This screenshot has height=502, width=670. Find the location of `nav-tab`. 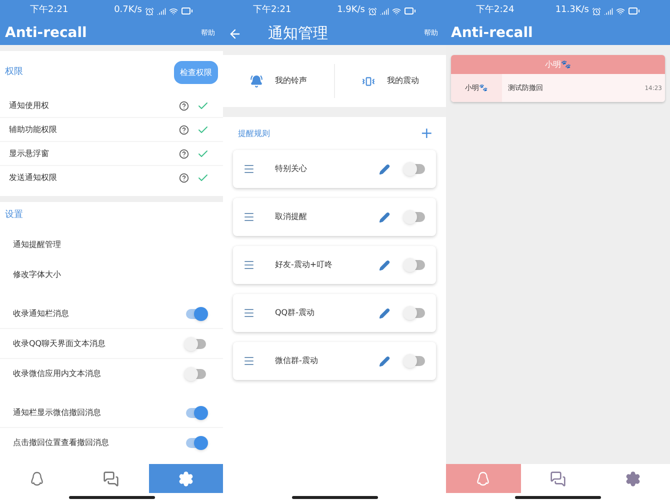

nav-tab is located at coordinates (185, 478).